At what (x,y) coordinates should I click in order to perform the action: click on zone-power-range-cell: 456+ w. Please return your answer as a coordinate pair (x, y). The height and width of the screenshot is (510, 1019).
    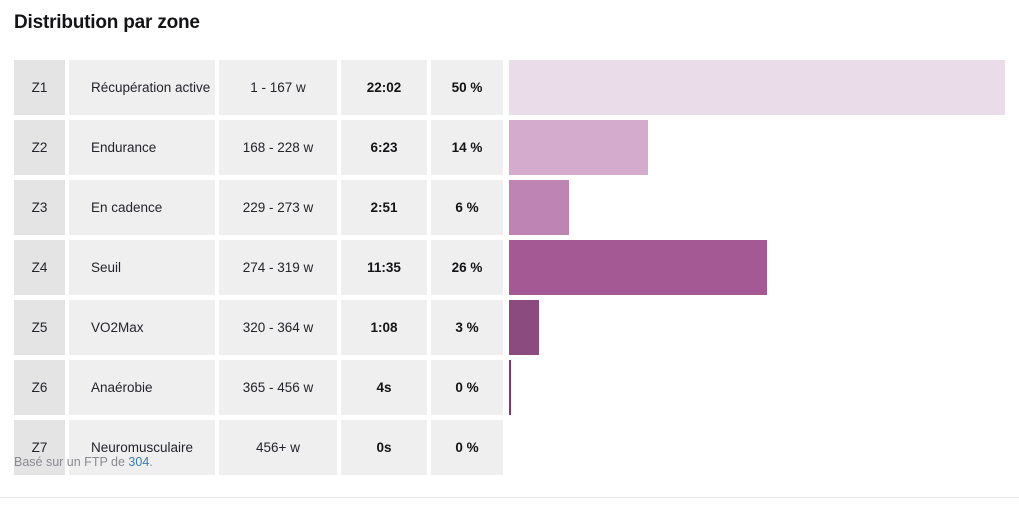
    Looking at the image, I should click on (278, 447).